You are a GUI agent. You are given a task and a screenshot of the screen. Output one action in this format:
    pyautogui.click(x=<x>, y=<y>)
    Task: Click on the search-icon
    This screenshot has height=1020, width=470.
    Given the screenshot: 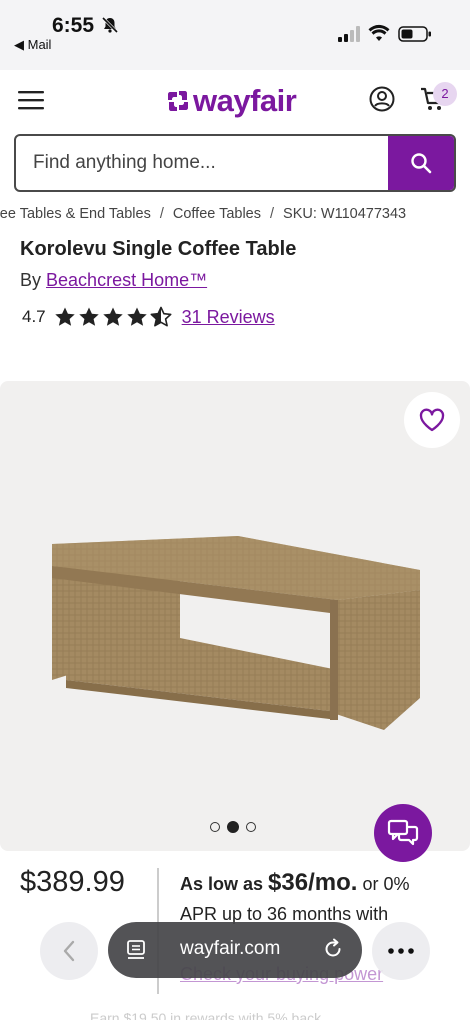 What is the action you would take?
    pyautogui.click(x=421, y=163)
    